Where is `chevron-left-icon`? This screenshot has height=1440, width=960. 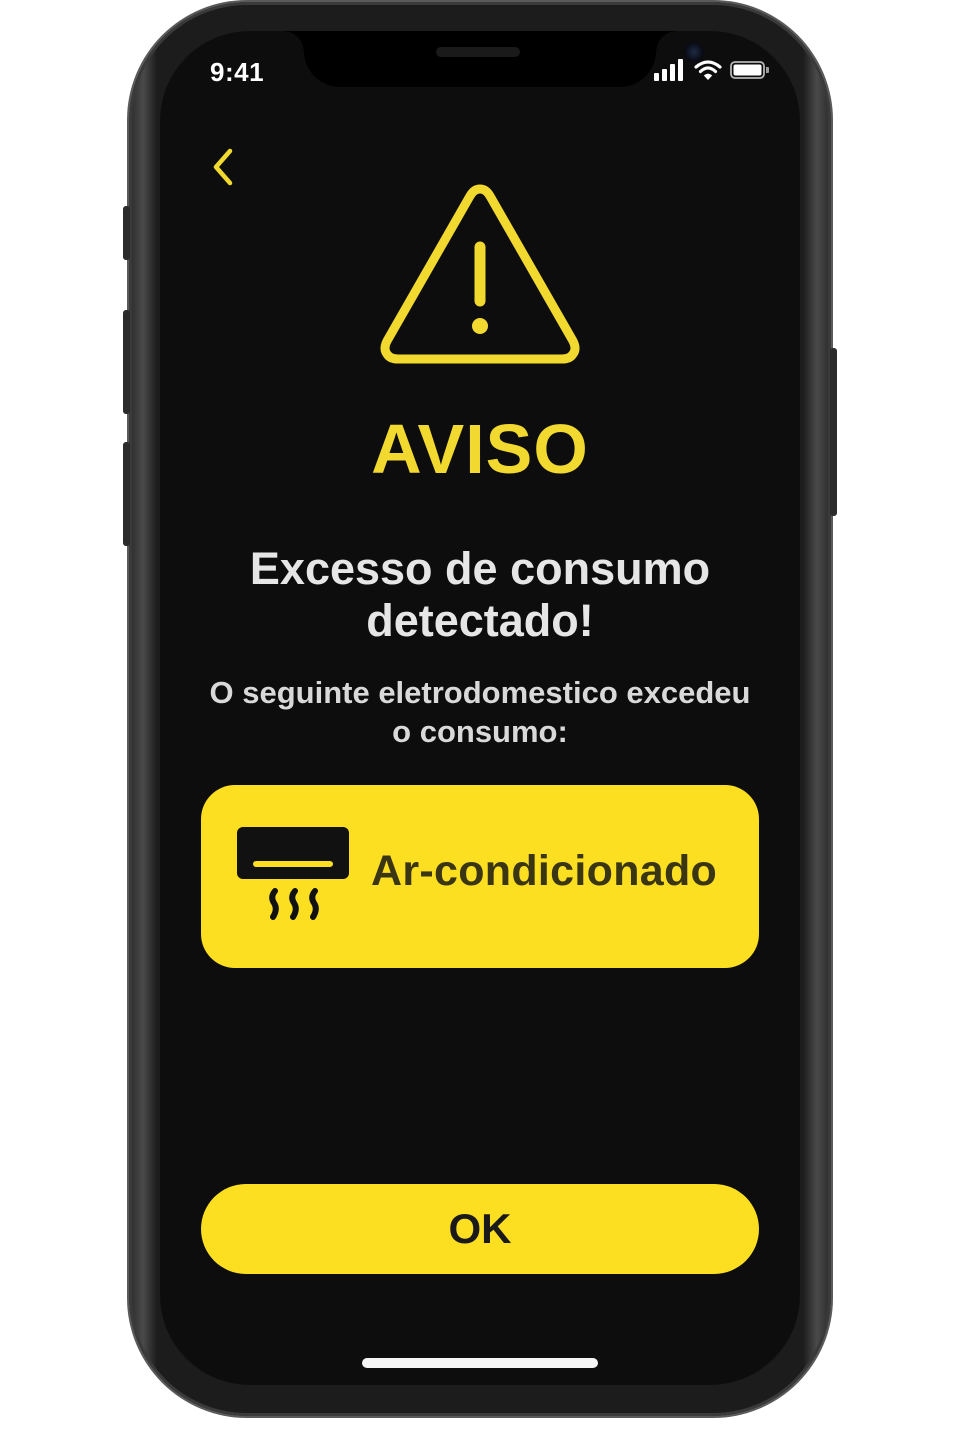
chevron-left-icon is located at coordinates (223, 167).